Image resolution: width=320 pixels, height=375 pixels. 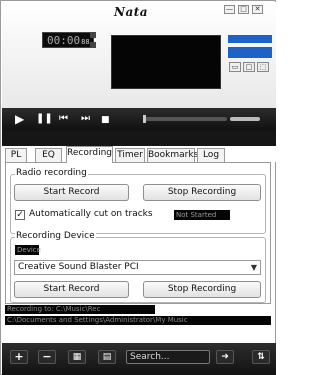 I want to click on maximize-button: □, so click(x=243, y=9).